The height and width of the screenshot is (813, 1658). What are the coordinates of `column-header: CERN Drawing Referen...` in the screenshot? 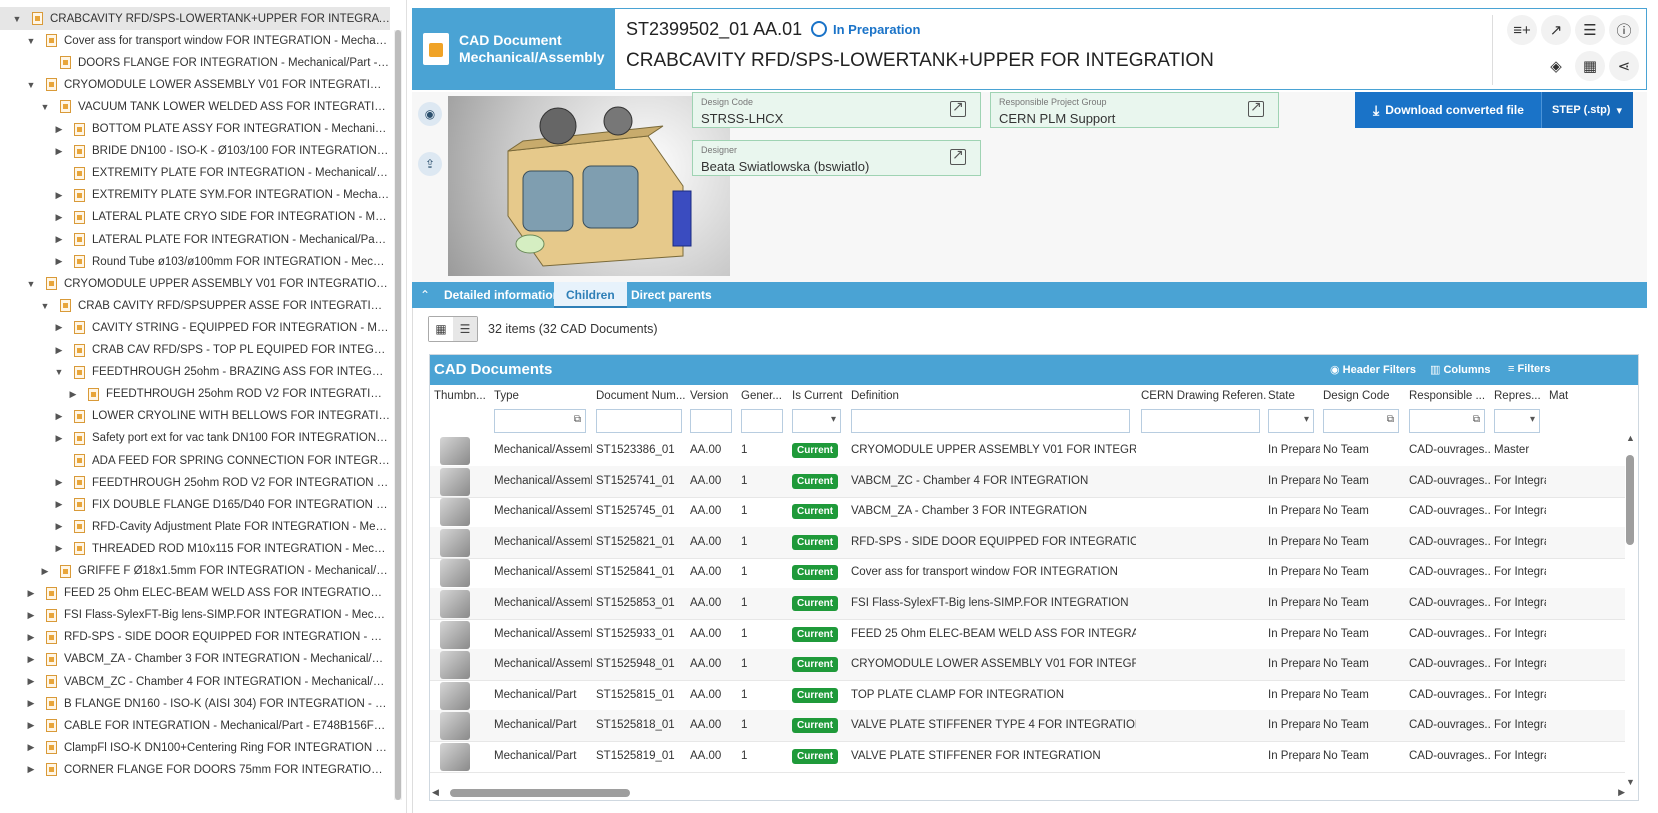 It's located at (1203, 396).